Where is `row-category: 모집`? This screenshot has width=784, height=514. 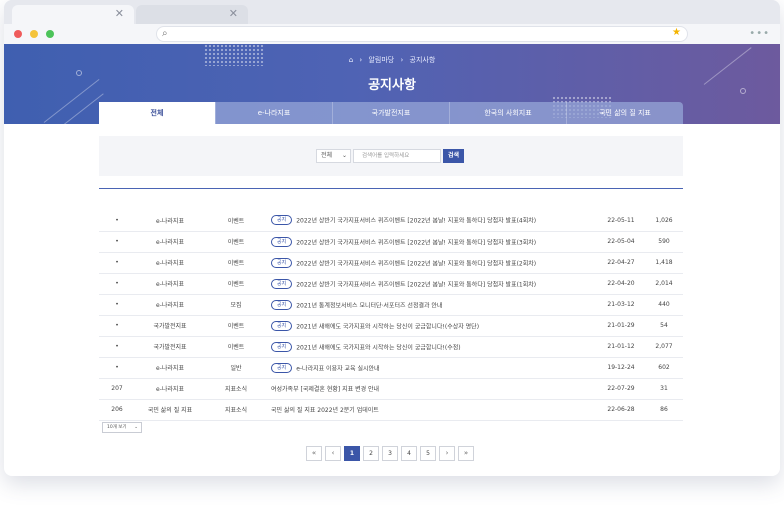
row-category: 모집 is located at coordinates (236, 305).